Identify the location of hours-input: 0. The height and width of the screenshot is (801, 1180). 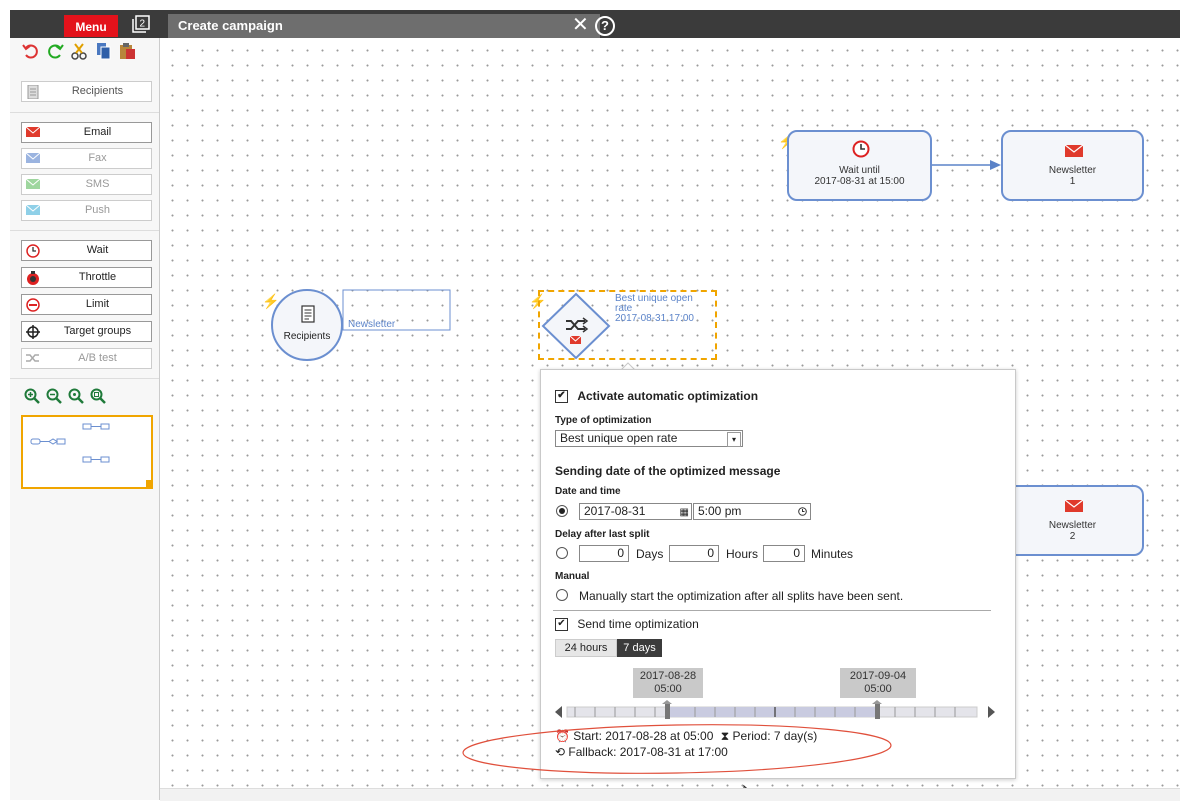
(694, 553).